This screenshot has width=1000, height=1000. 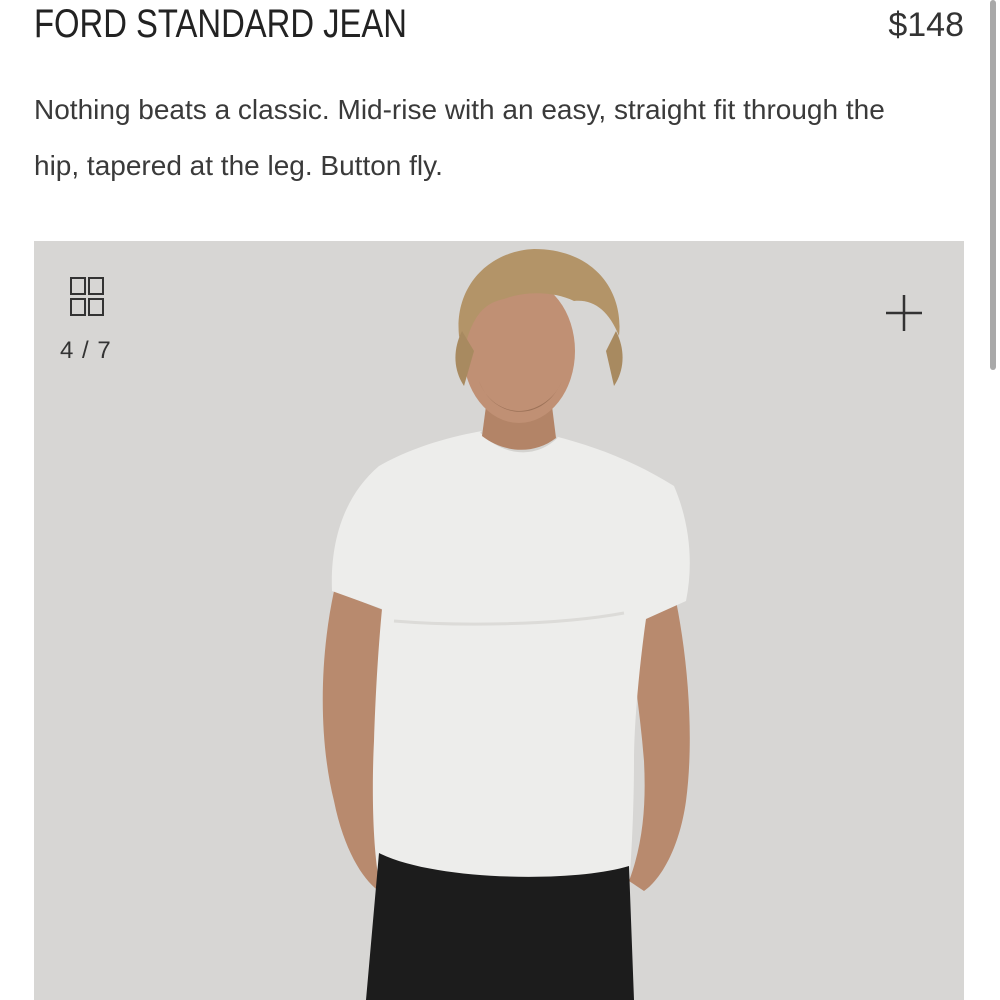 What do you see at coordinates (993, 185) in the screenshot?
I see `scrollbar` at bounding box center [993, 185].